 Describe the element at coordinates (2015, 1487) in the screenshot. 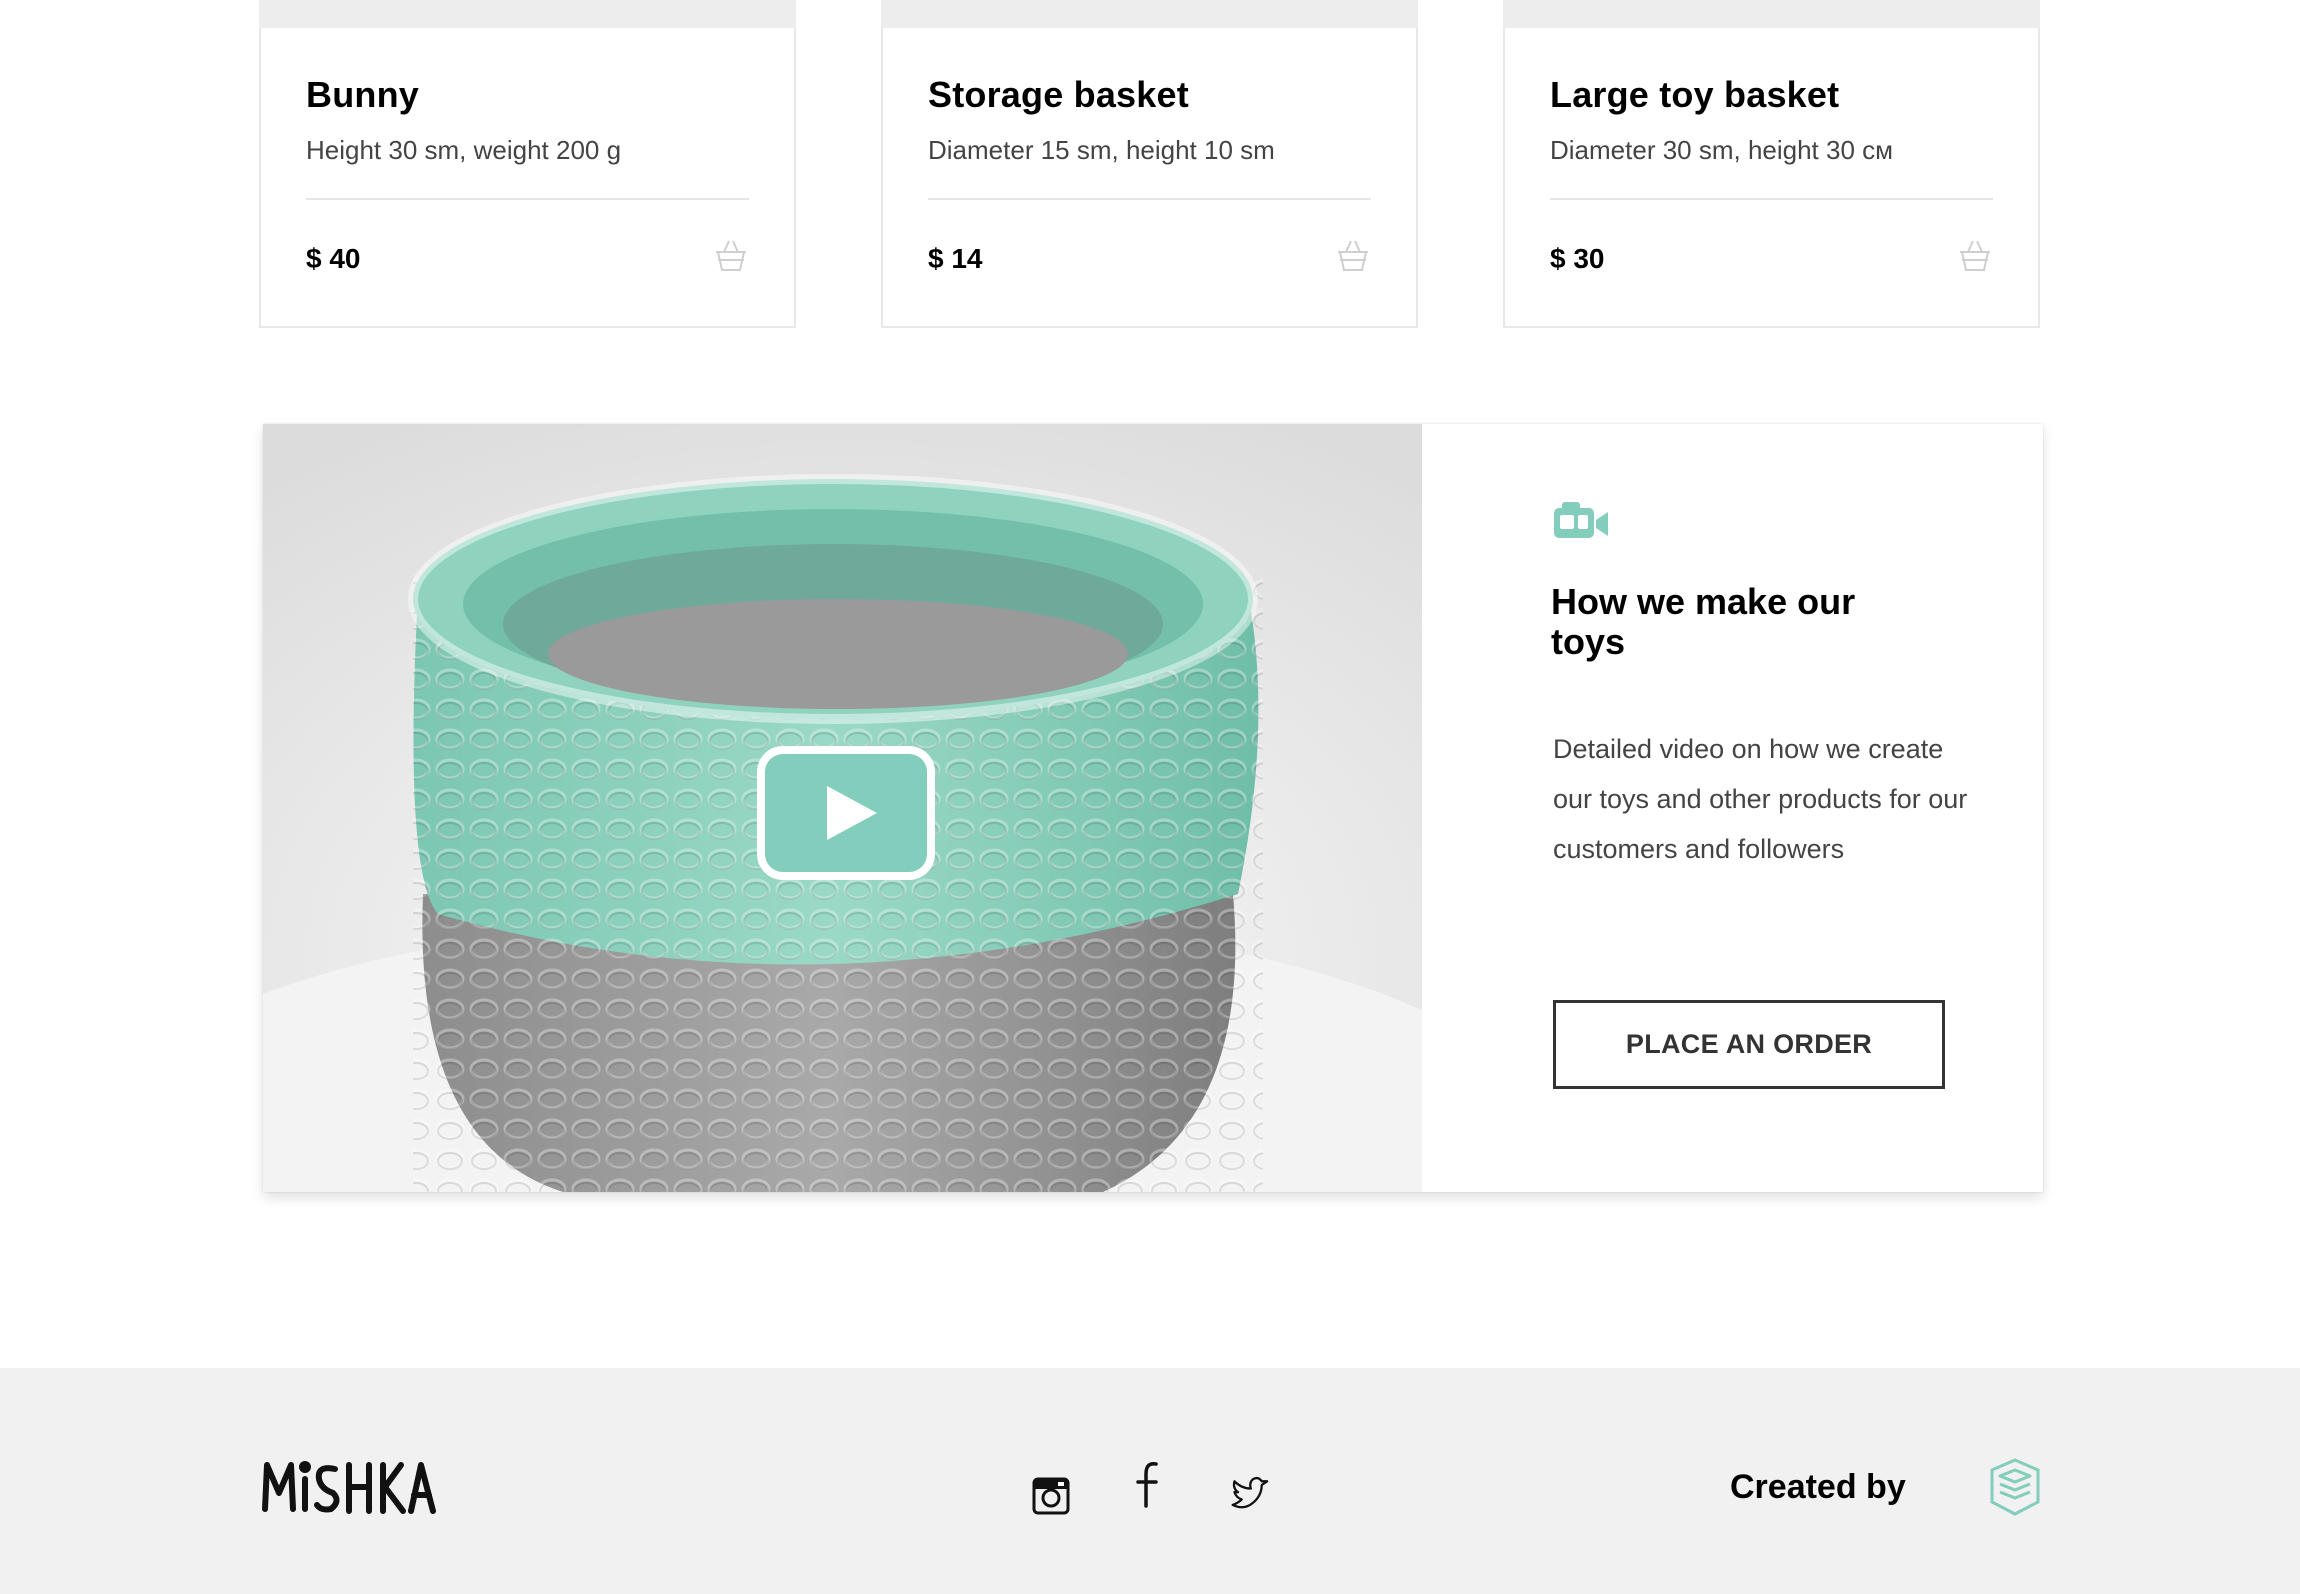

I see `studio-logo-icon` at that location.